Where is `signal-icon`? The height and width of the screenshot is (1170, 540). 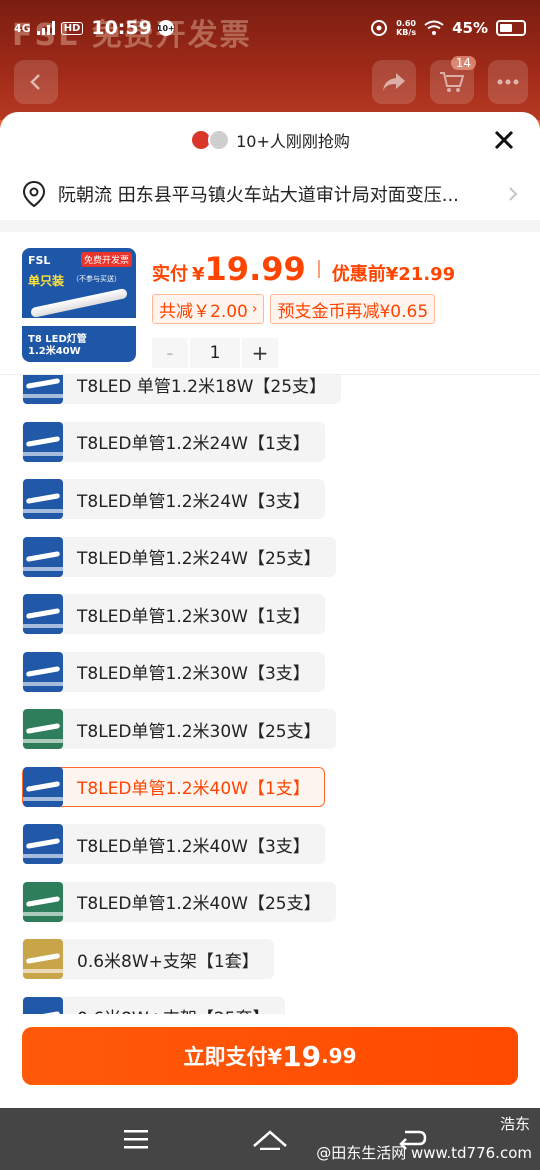 signal-icon is located at coordinates (45, 28).